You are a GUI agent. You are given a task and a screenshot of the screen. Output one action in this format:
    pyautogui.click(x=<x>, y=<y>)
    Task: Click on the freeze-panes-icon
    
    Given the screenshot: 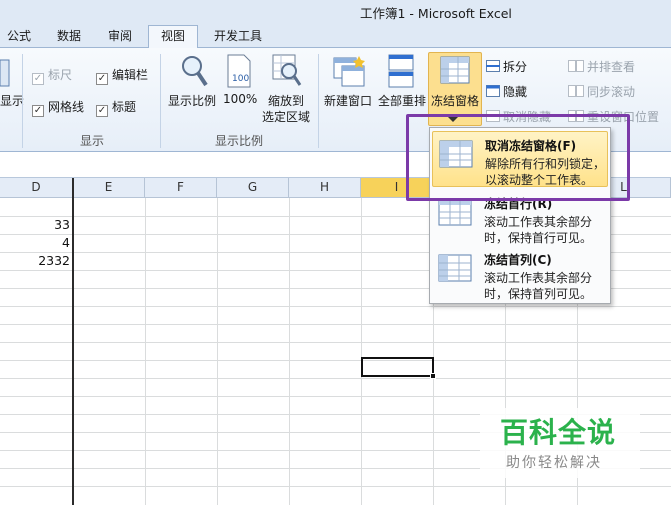 What is the action you would take?
    pyautogui.click(x=455, y=72)
    